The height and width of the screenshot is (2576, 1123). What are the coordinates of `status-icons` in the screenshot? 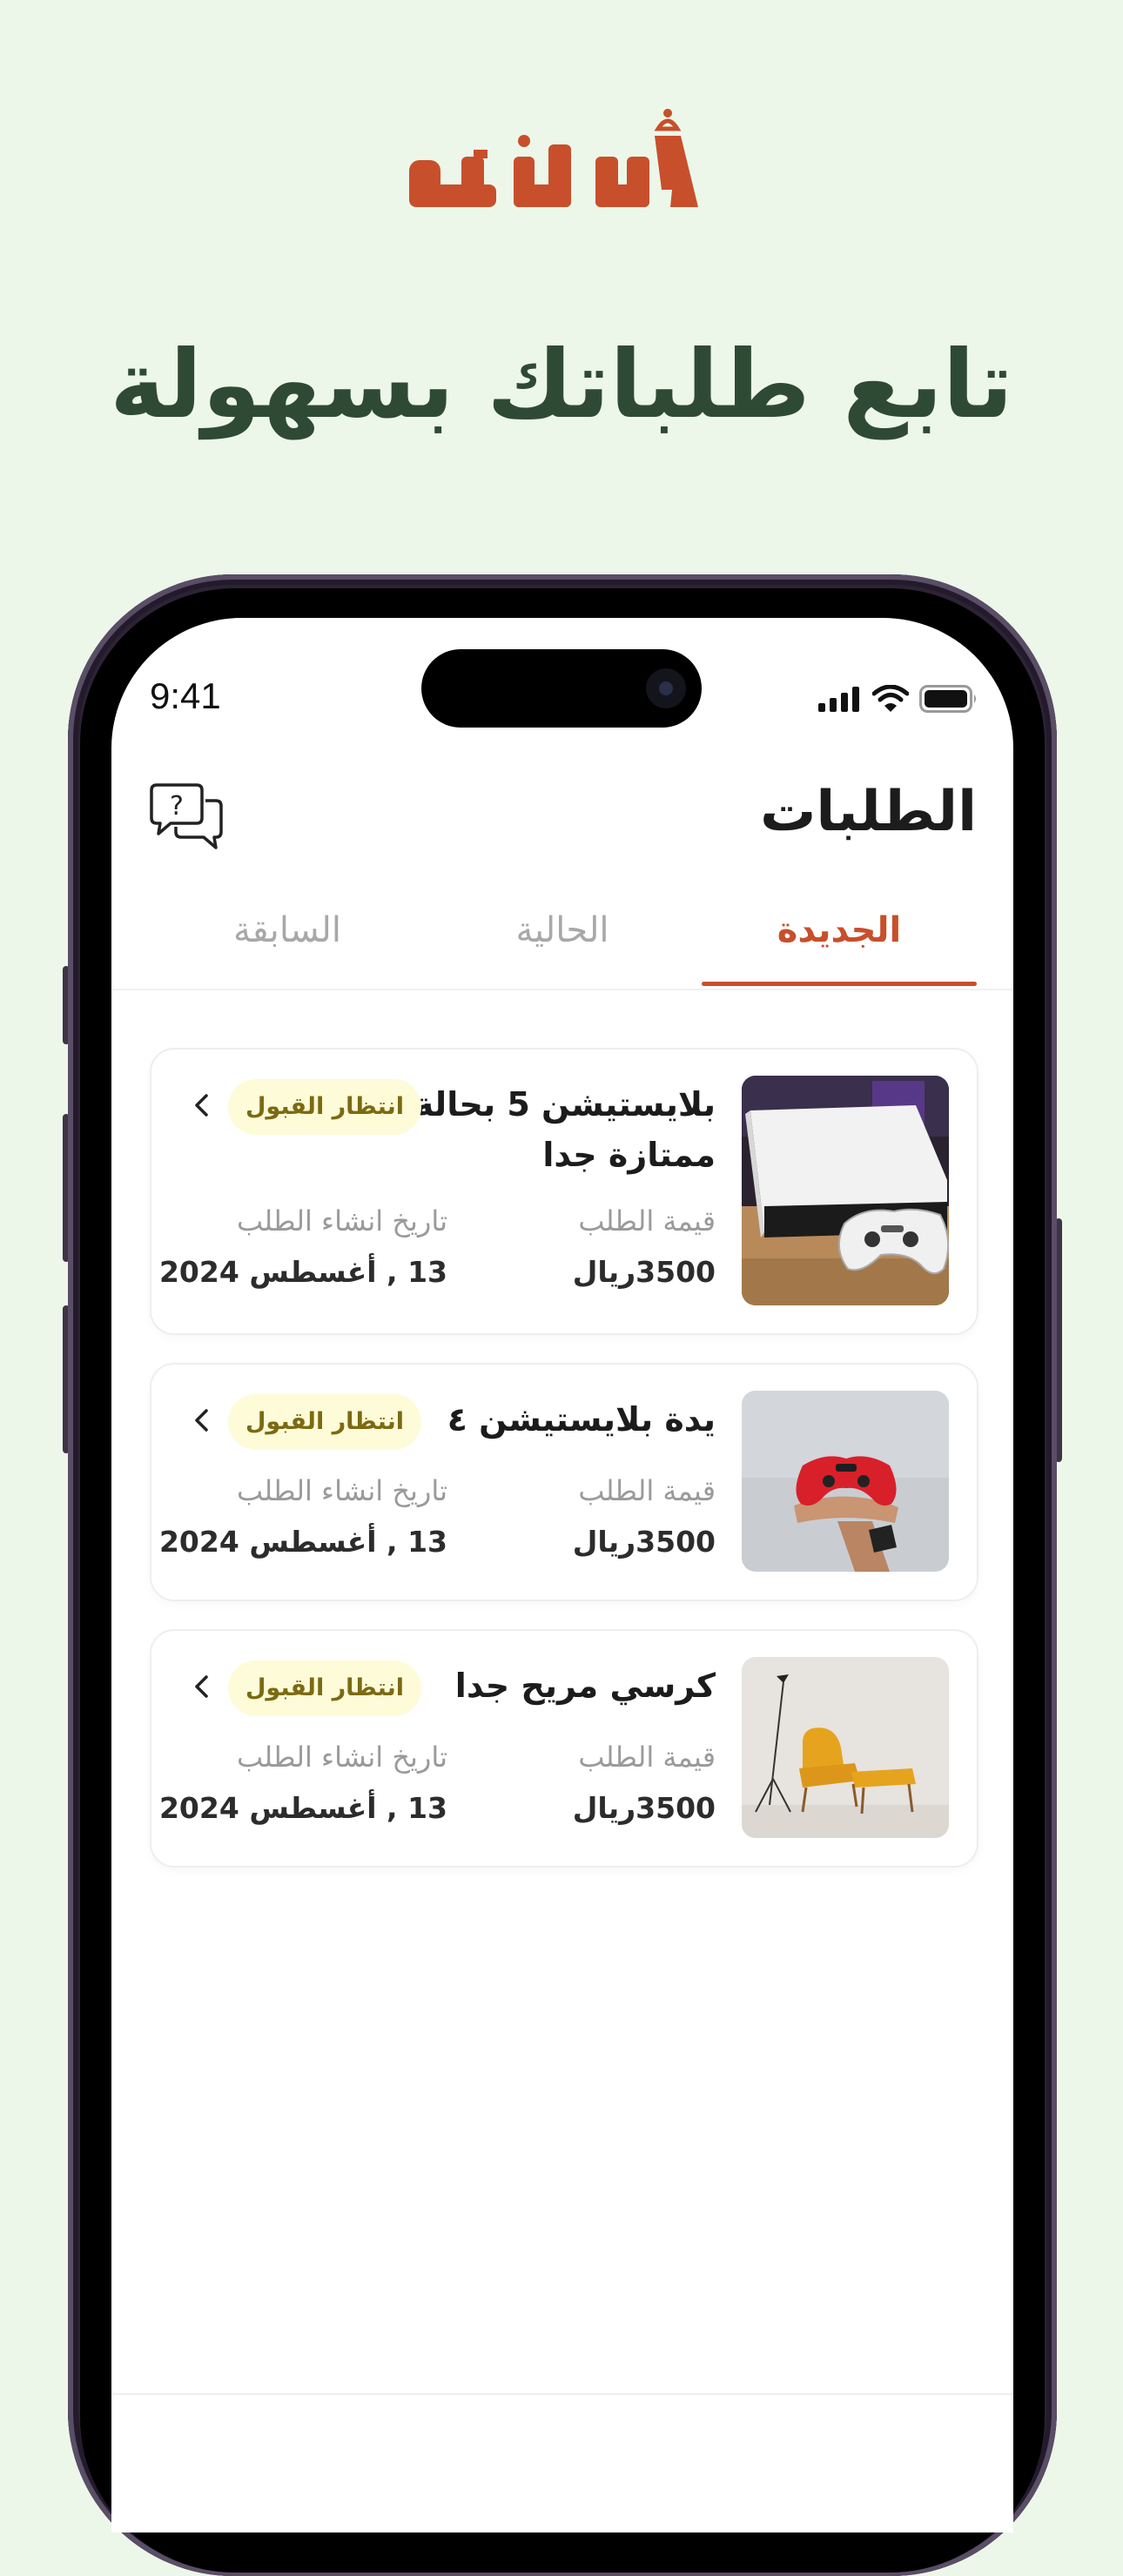 It's located at (898, 699).